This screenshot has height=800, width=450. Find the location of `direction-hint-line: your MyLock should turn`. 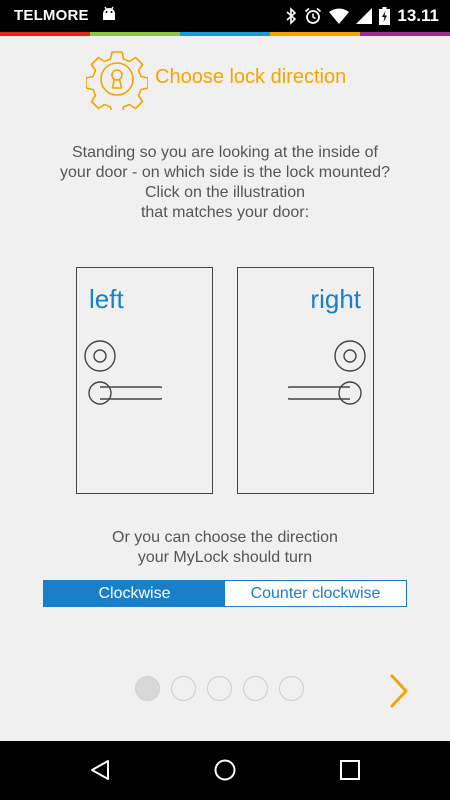

direction-hint-line: your MyLock should turn is located at coordinates (225, 557).